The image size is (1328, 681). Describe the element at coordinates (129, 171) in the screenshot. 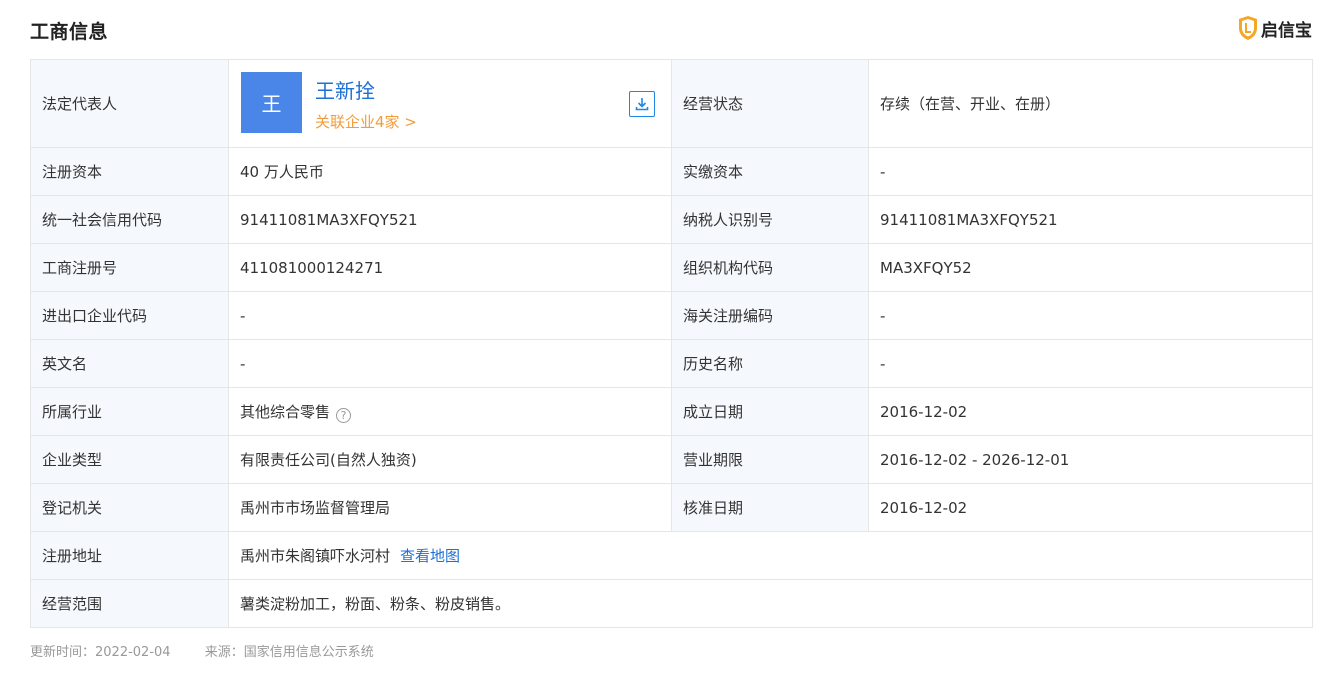

I see `field-label: 注册资本` at that location.